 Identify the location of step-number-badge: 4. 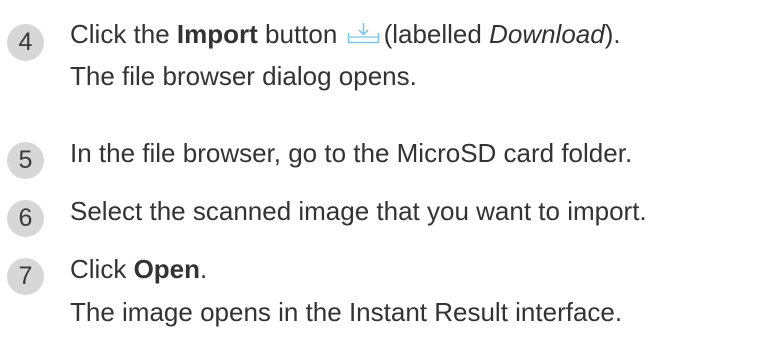
(25, 42).